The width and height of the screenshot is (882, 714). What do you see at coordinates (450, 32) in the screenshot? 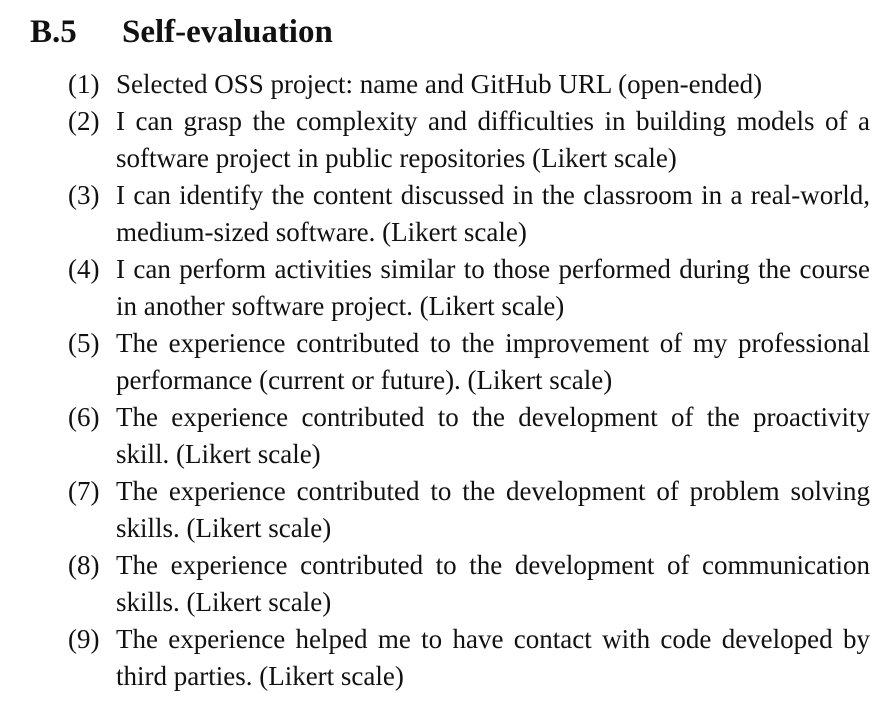
I see `section-heading: B.5 Self-evaluation` at bounding box center [450, 32].